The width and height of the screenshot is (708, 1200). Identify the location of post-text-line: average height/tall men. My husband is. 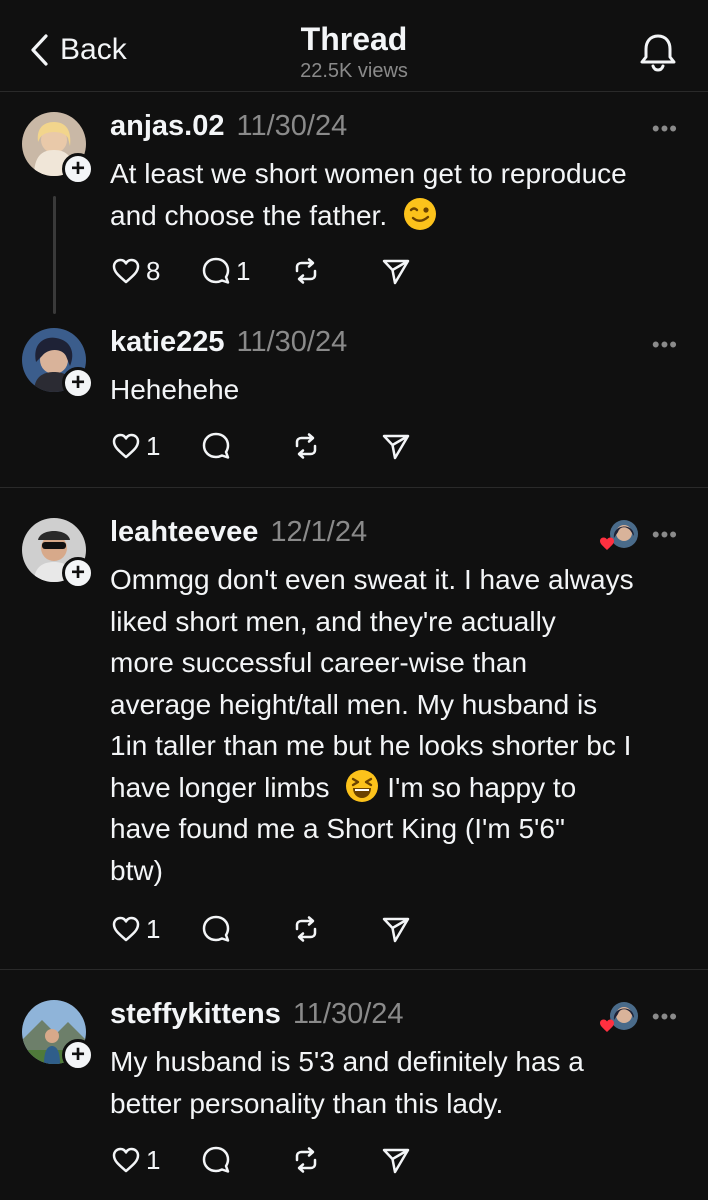
(354, 704).